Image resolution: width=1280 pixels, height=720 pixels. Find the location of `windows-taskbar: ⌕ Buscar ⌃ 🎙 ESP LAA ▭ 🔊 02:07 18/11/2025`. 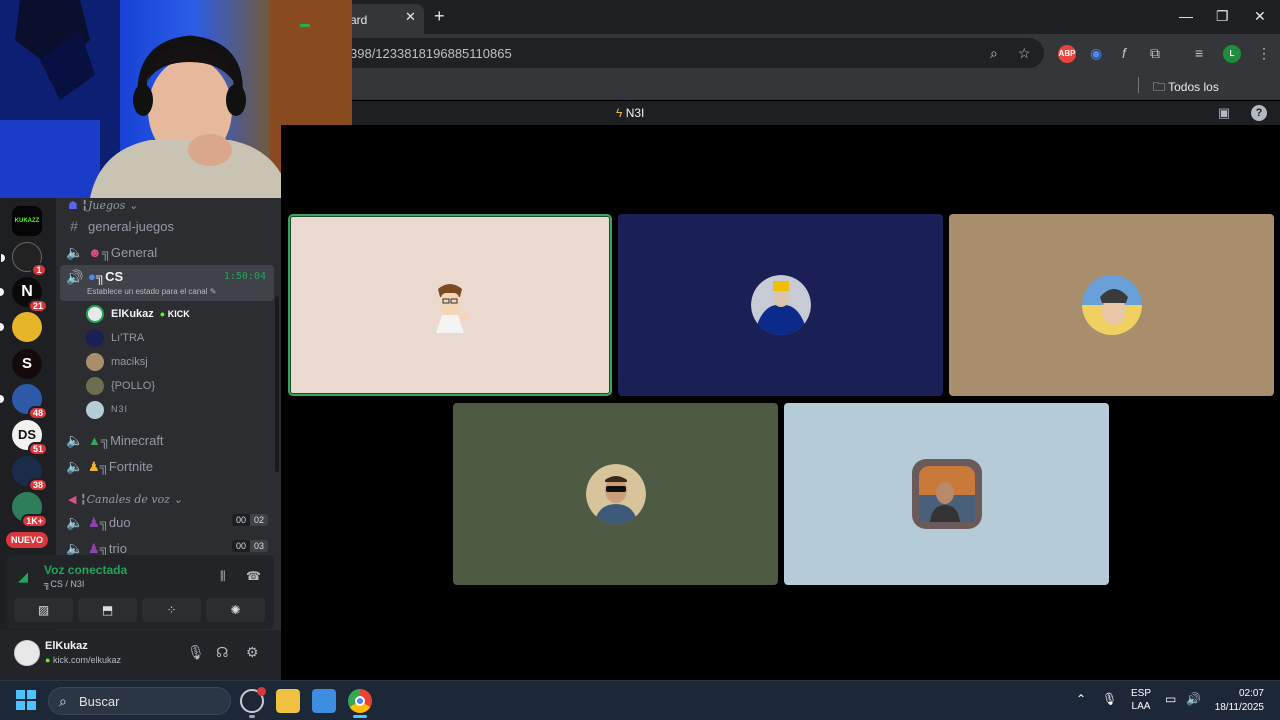

windows-taskbar: ⌕ Buscar ⌃ 🎙 ESP LAA ▭ 🔊 02:07 18/11/2025 is located at coordinates (640, 700).